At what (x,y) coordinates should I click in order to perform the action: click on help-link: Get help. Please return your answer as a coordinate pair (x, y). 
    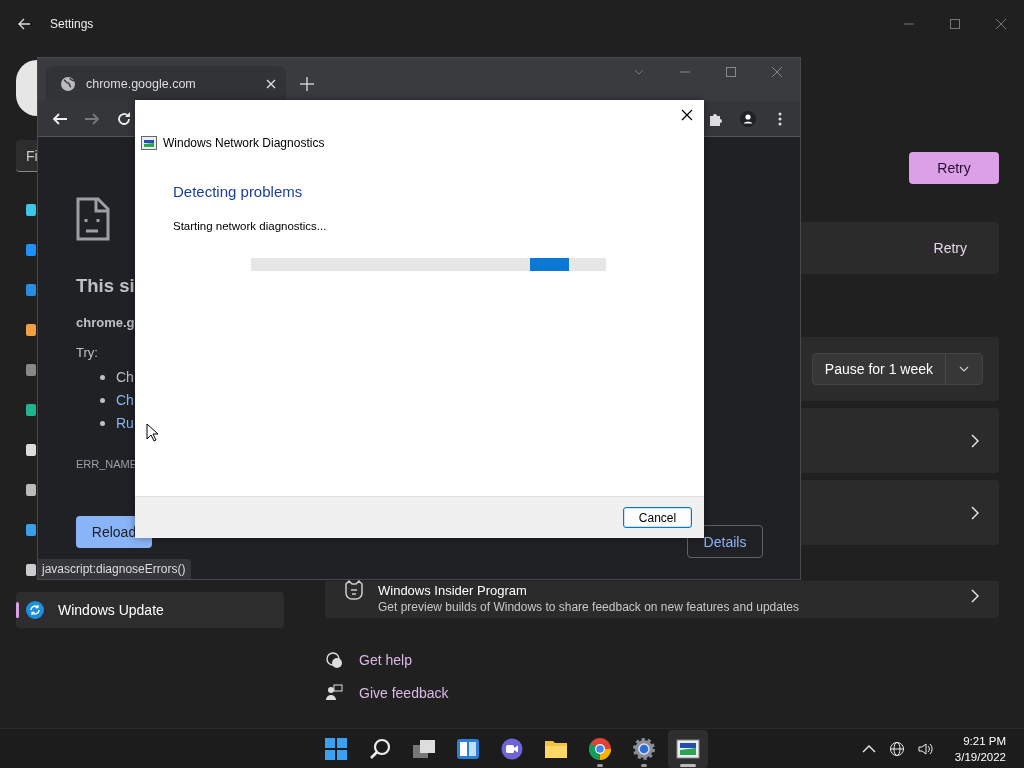
    Looking at the image, I should click on (385, 660).